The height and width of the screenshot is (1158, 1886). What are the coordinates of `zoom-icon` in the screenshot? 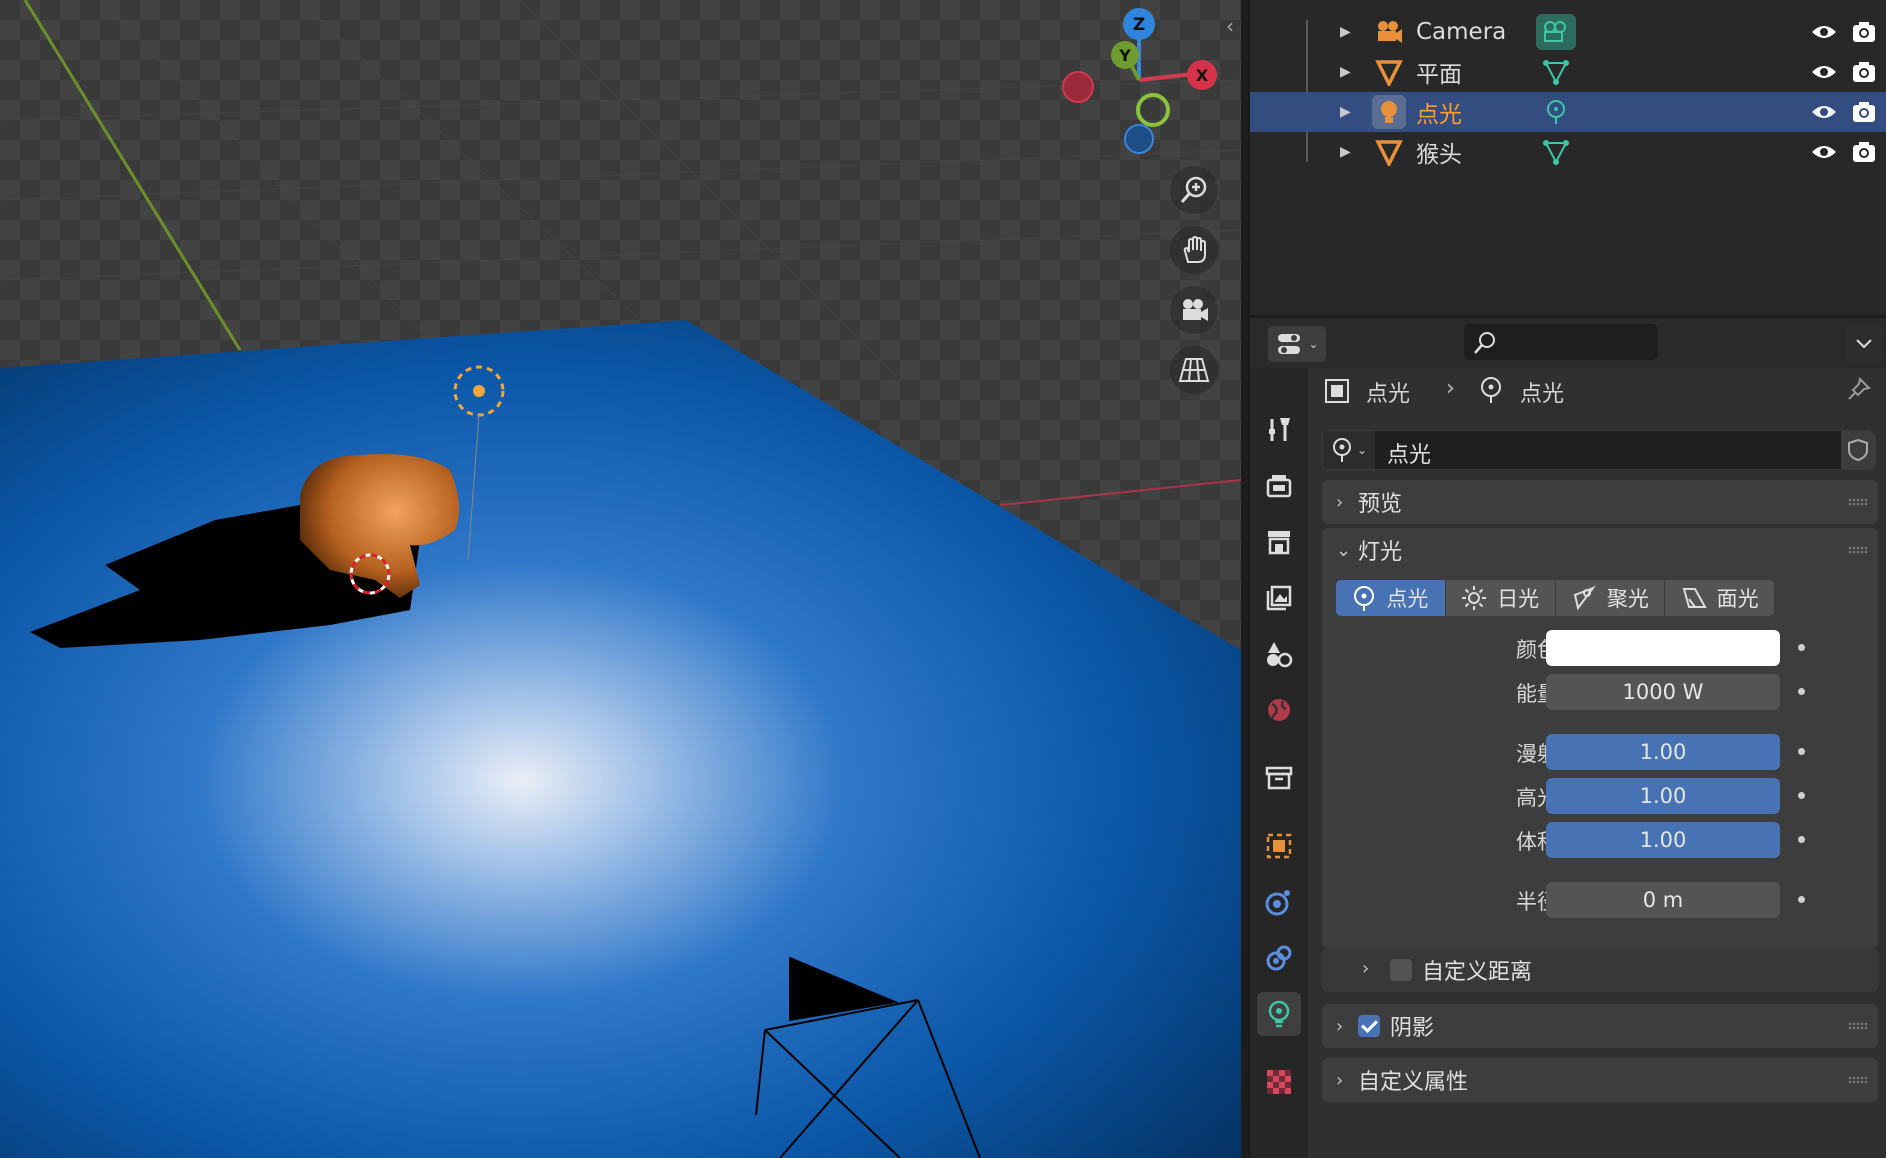 It's located at (1194, 190).